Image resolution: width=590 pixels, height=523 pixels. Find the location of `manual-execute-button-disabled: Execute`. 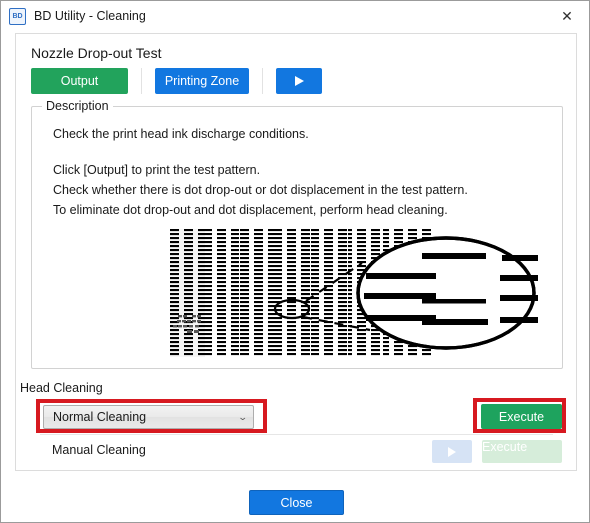

manual-execute-button-disabled: Execute is located at coordinates (522, 451).